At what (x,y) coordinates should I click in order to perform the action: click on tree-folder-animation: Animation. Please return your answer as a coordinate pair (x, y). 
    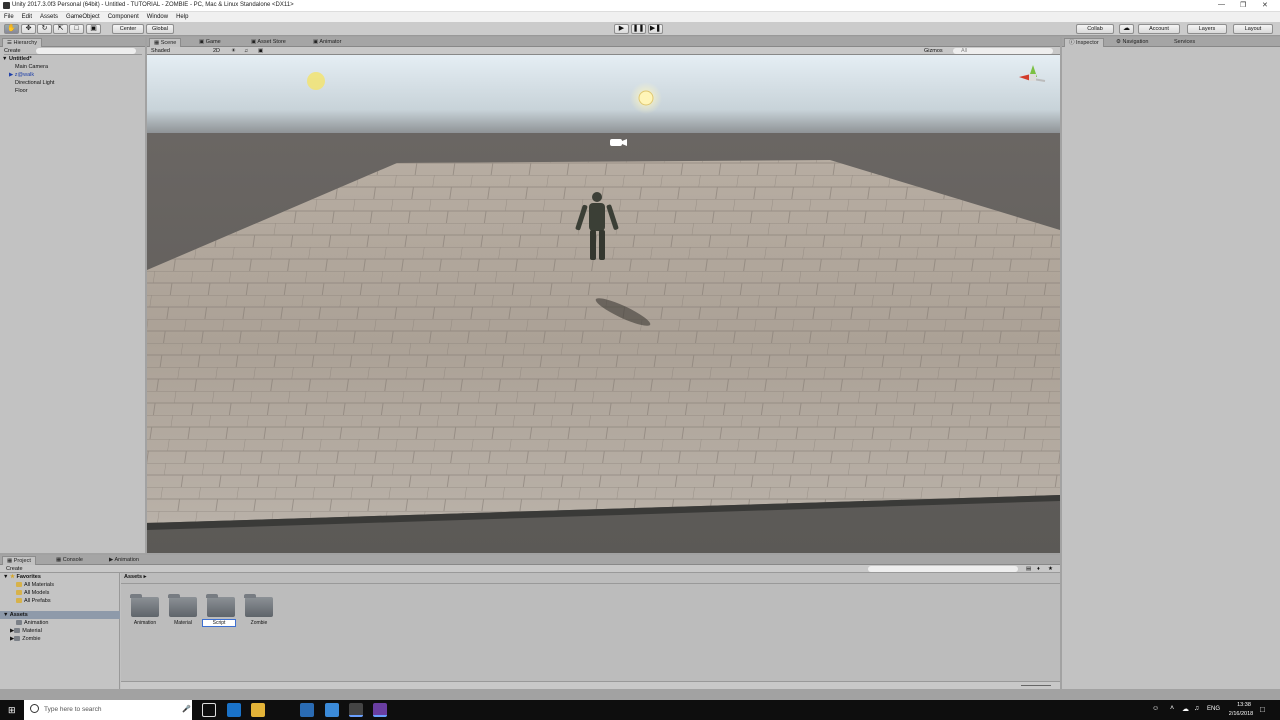
    Looking at the image, I should click on (32, 623).